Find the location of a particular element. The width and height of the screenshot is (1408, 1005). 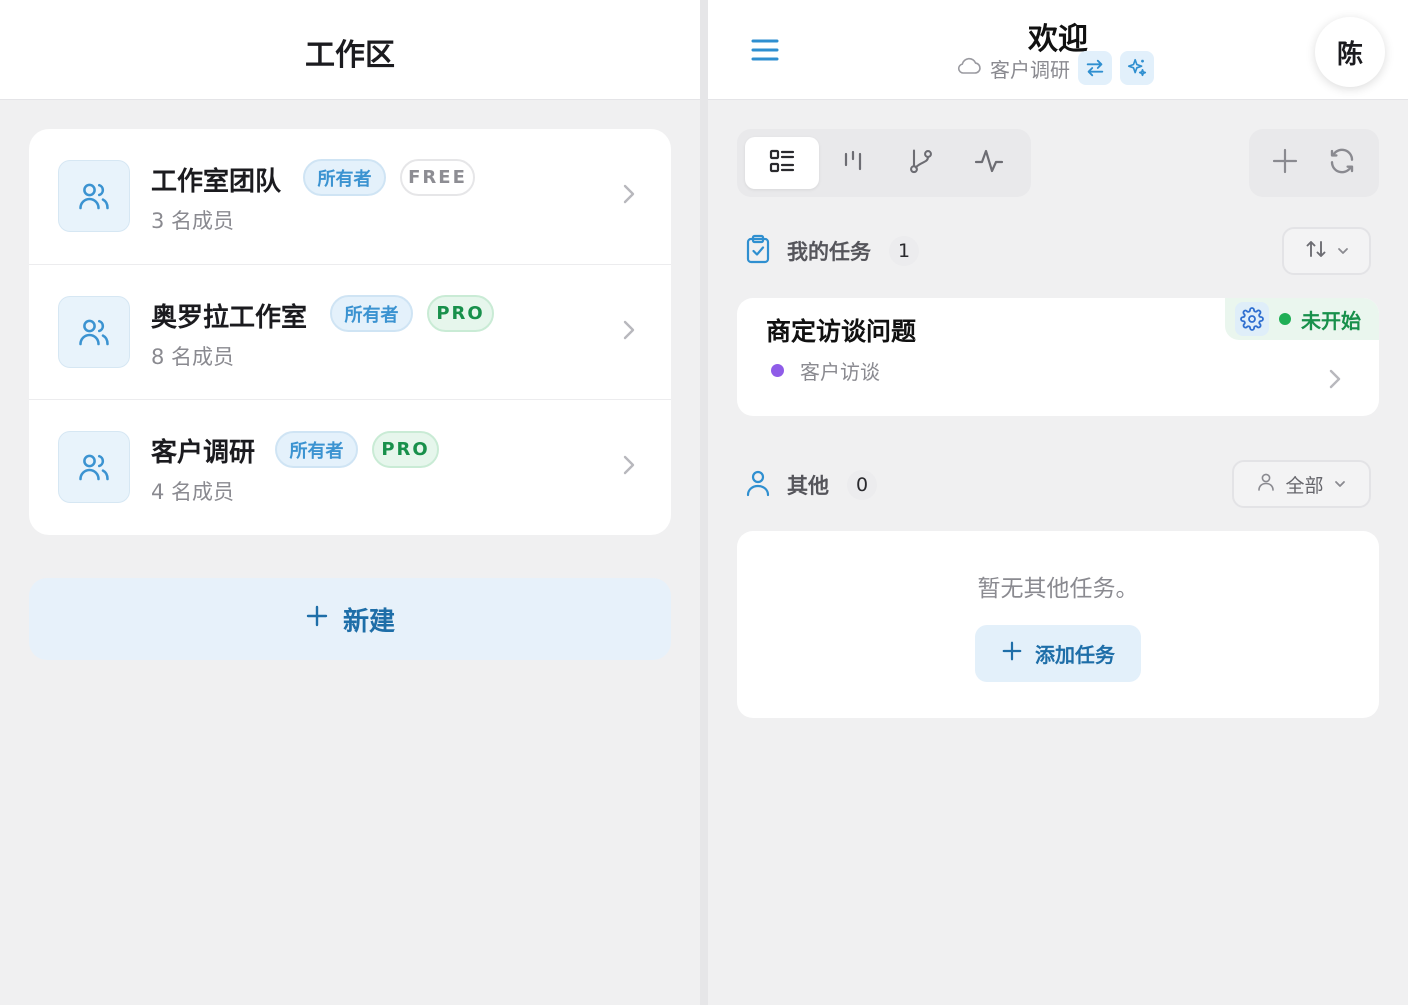

workspace-header: 工作区 is located at coordinates (350, 50).